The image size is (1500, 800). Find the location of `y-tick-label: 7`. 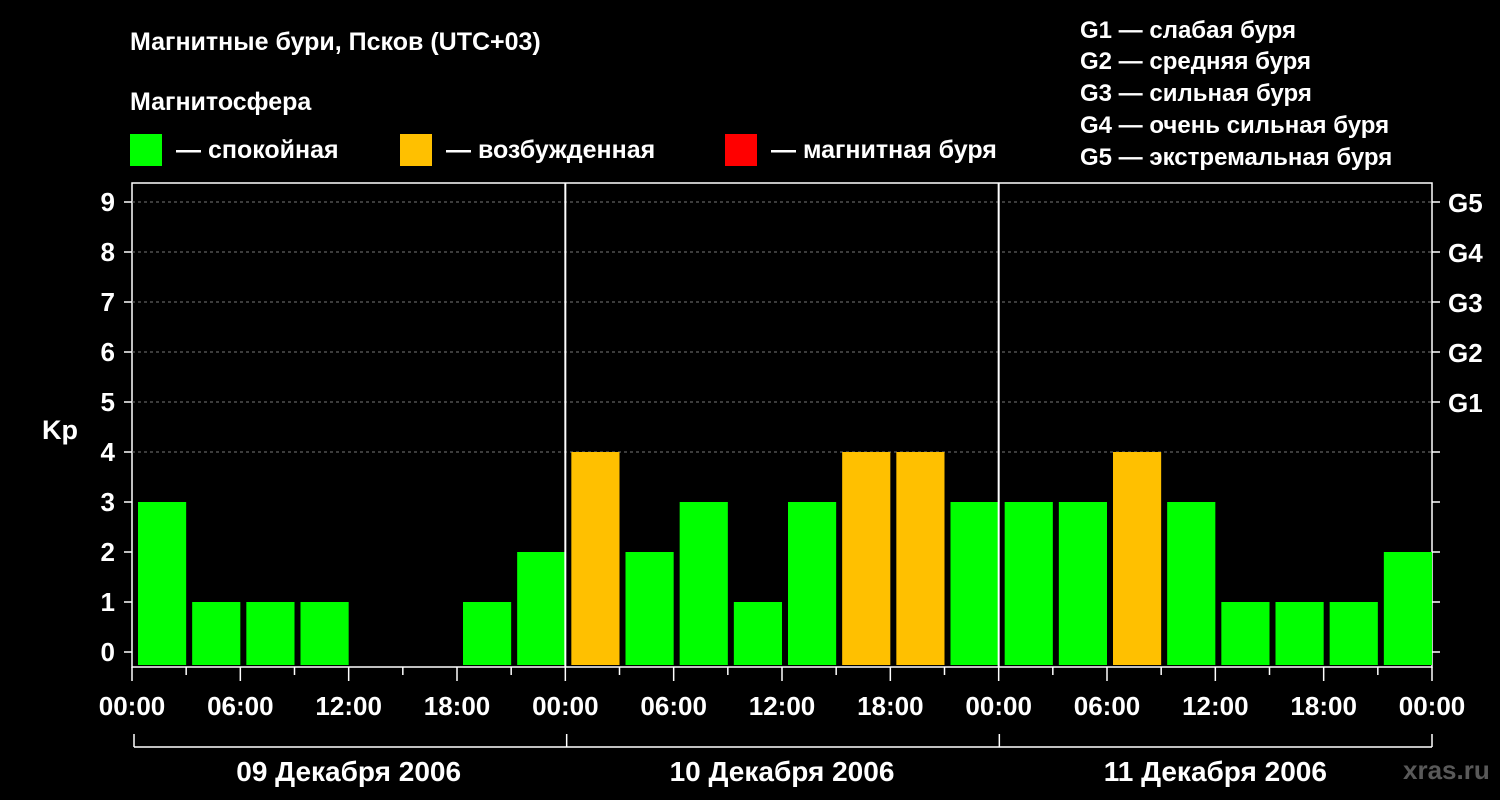

y-tick-label: 7 is located at coordinates (108, 302).